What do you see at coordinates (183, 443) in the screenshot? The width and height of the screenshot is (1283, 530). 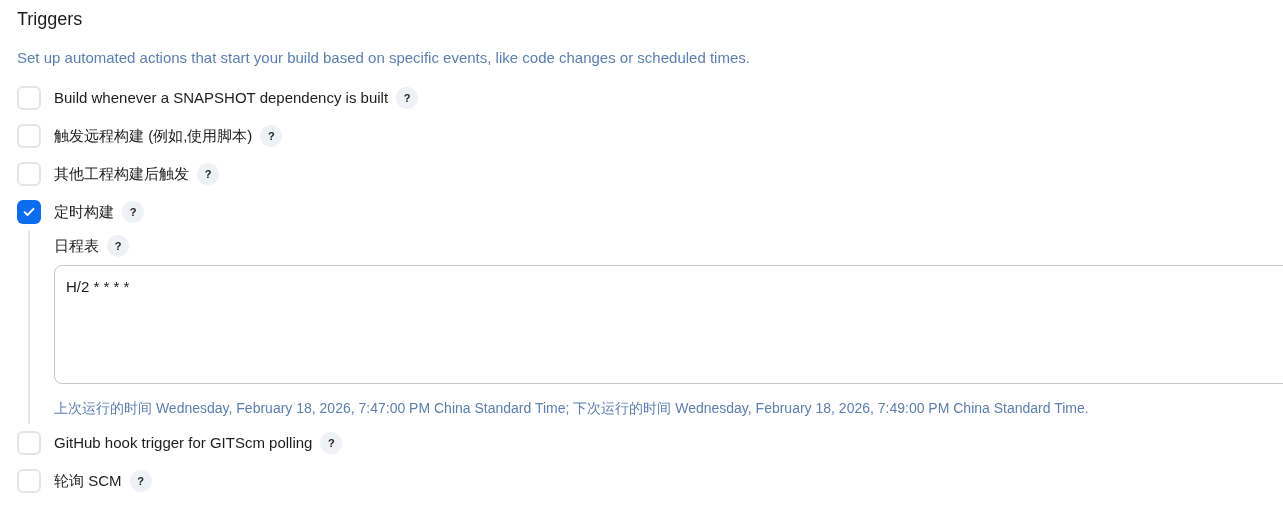 I see `checkbox-label: GitHub hook trigger for GITScm polling` at bounding box center [183, 443].